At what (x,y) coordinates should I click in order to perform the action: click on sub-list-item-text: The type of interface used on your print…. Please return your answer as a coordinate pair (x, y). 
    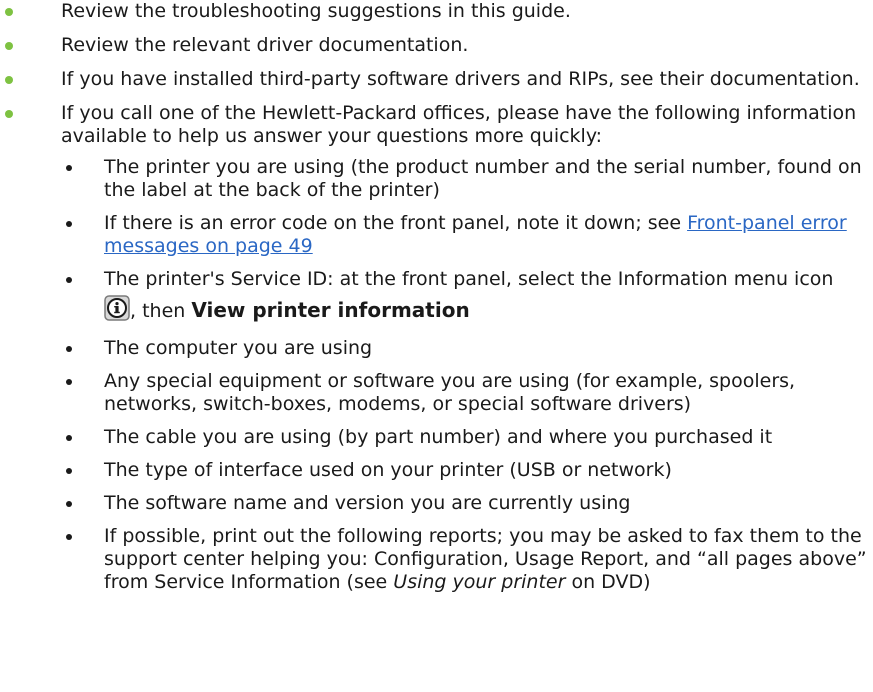
    Looking at the image, I should click on (388, 470).